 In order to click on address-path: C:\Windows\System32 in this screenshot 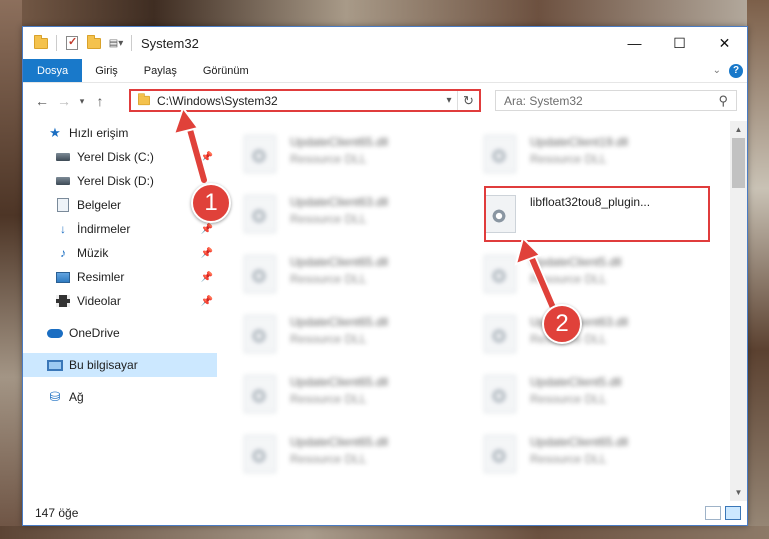, I will do `click(299, 101)`.